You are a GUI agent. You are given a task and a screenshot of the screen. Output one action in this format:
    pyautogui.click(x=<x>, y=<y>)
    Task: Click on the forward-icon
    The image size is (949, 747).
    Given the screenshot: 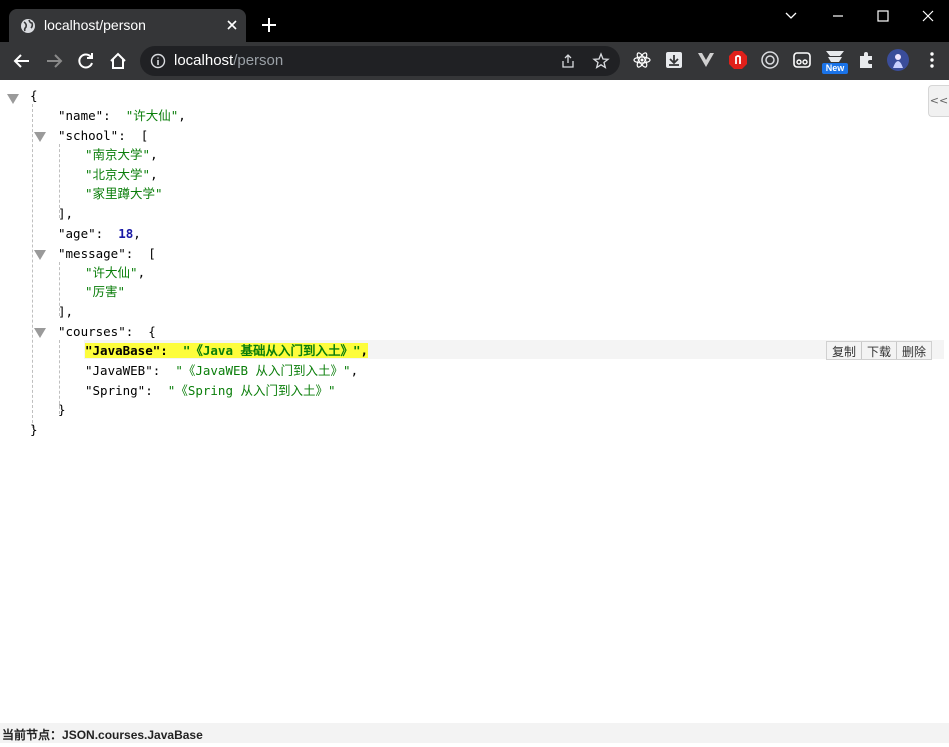 What is the action you would take?
    pyautogui.click(x=54, y=61)
    